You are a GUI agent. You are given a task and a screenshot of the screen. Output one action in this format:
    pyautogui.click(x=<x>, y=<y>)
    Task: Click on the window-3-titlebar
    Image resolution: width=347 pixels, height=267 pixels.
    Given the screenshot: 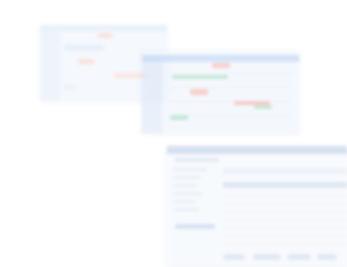 What is the action you would take?
    pyautogui.click(x=257, y=150)
    